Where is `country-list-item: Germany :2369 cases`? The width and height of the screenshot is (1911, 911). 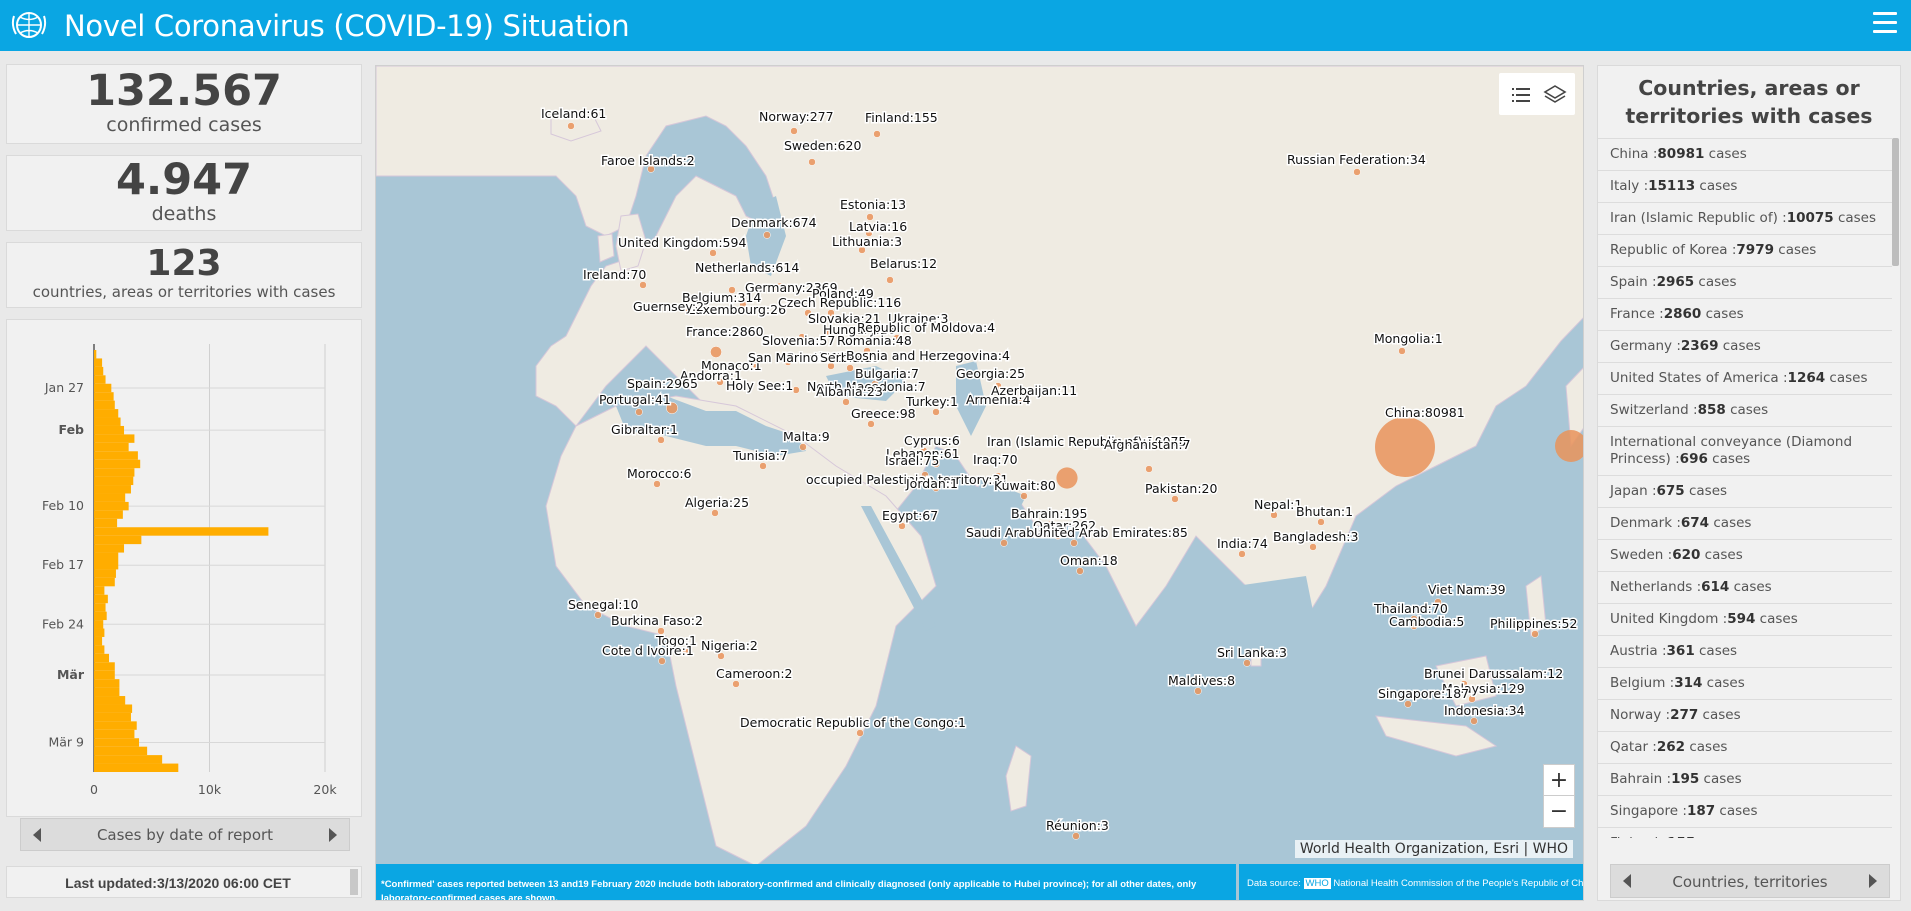
country-list-item: Germany :2369 cases is located at coordinates (1745, 346).